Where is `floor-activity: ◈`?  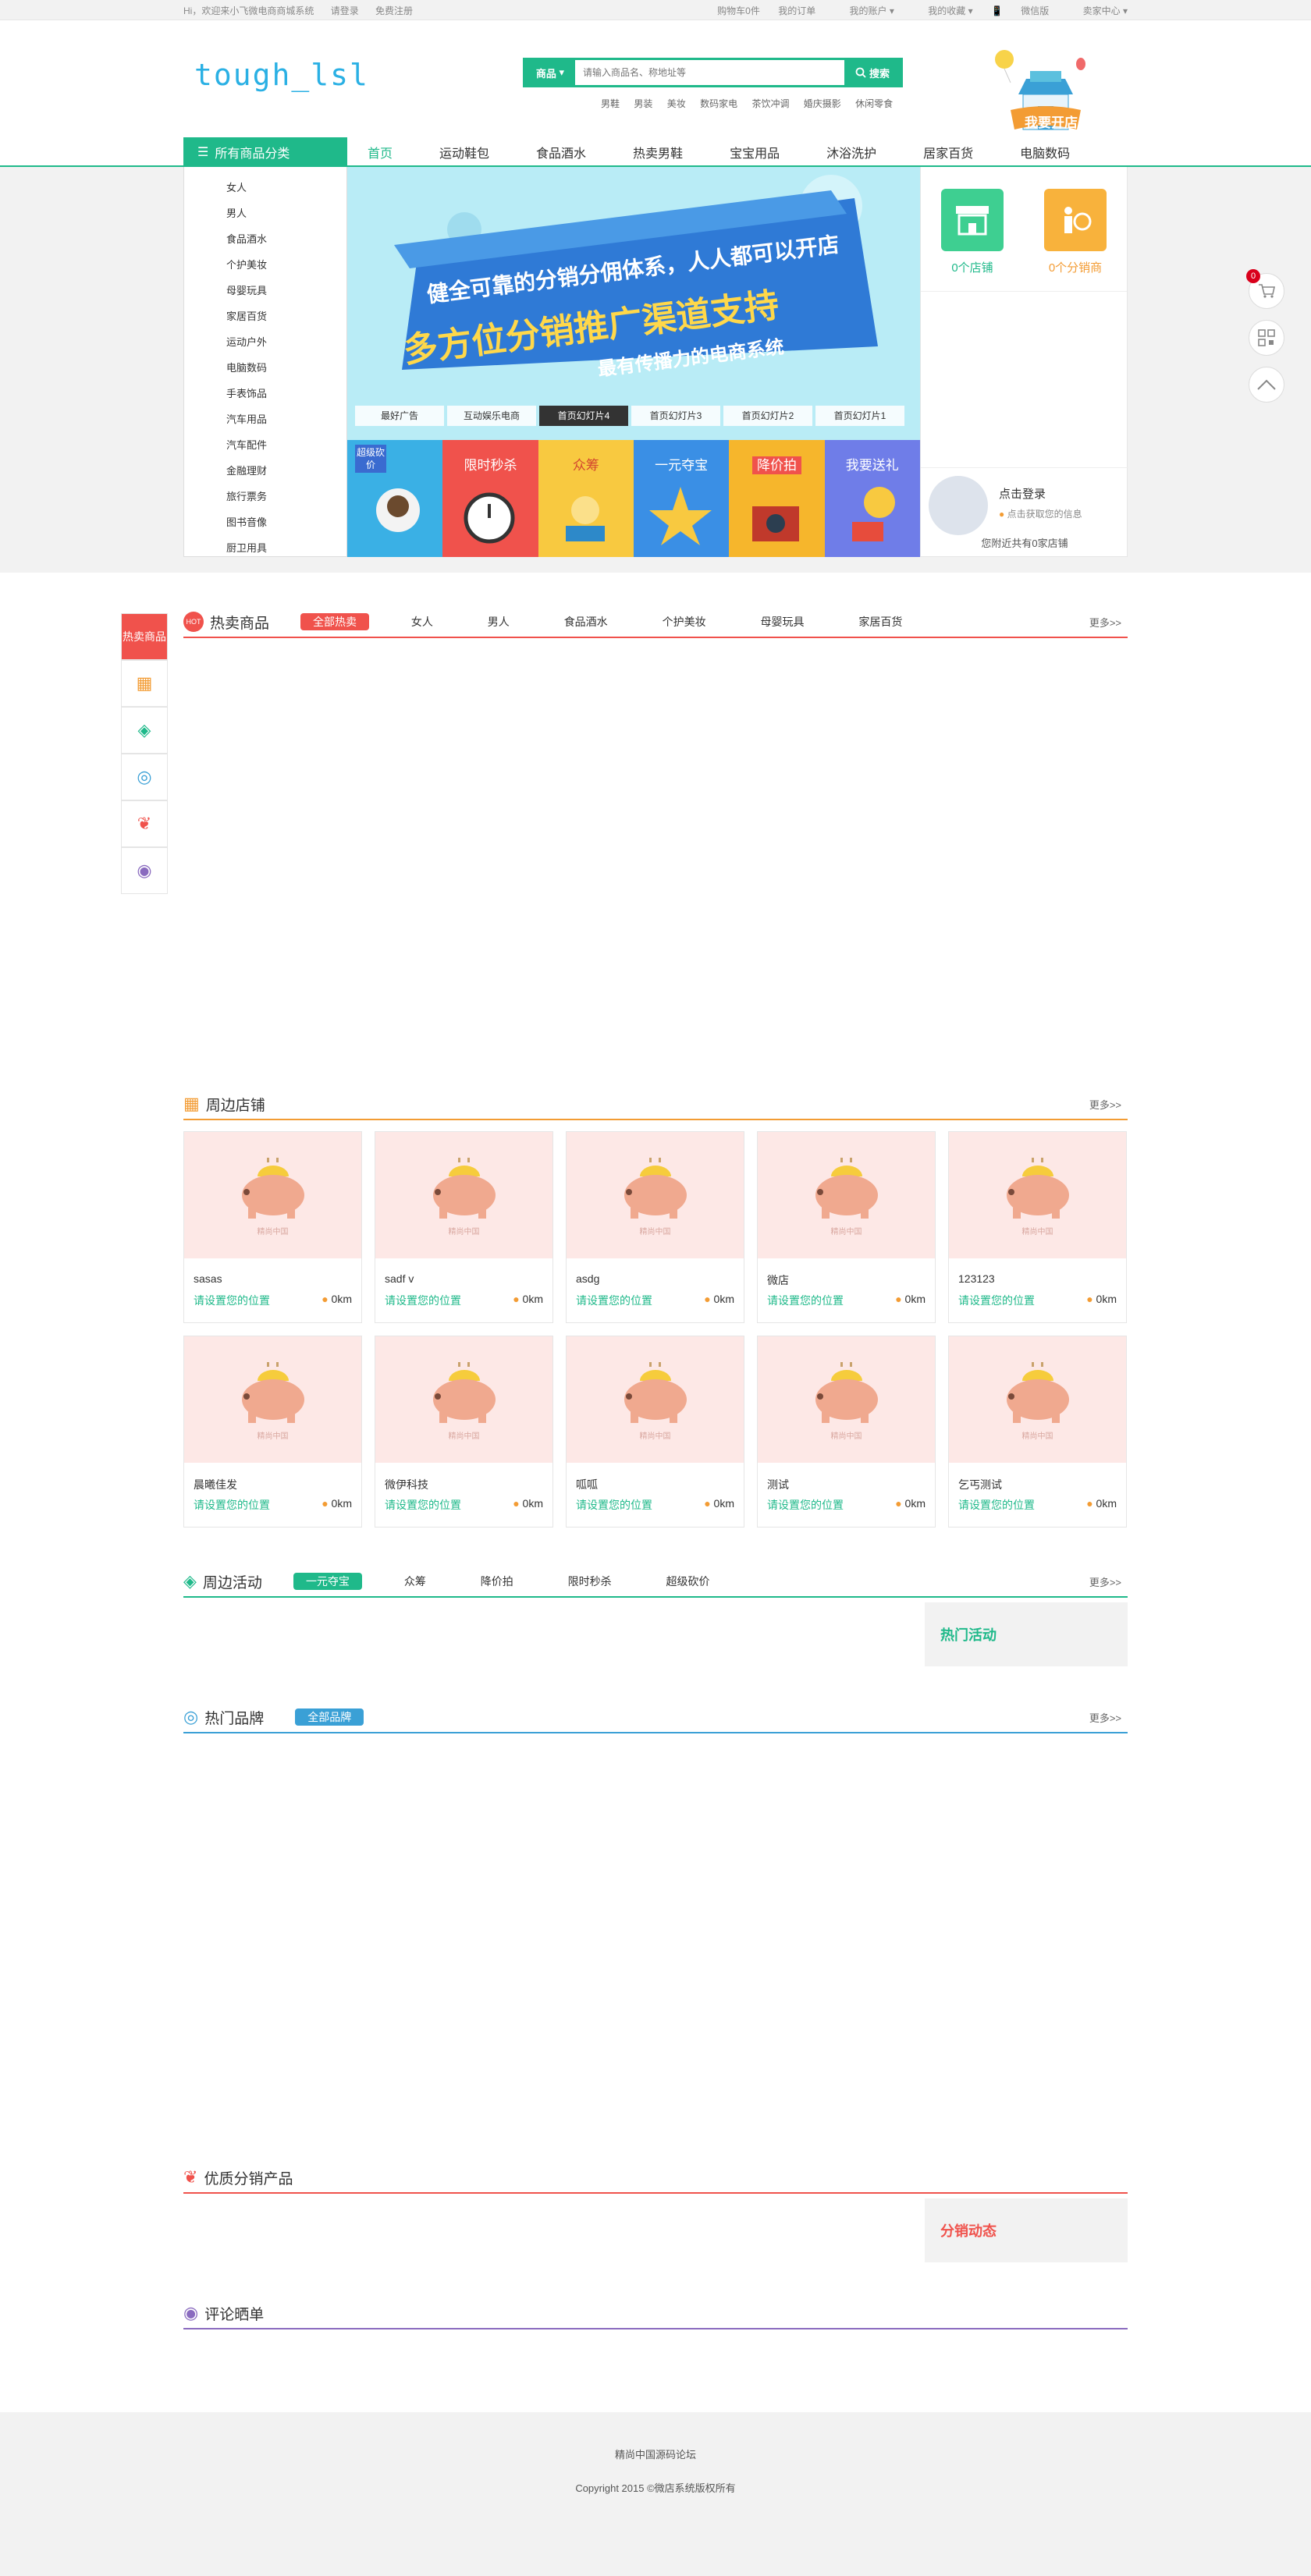
floor-activity: ◈ is located at coordinates (145, 730).